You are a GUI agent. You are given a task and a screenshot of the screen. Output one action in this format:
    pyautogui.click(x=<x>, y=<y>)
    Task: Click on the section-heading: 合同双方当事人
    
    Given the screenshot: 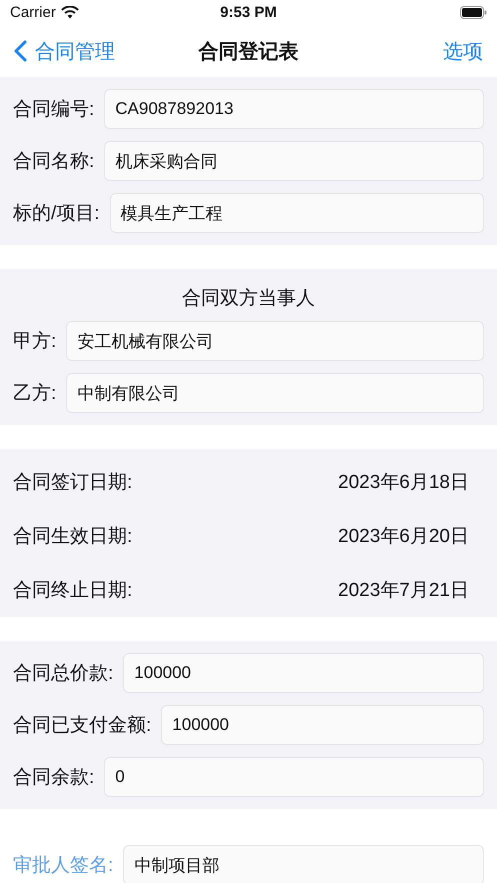 What is the action you would take?
    pyautogui.click(x=248, y=299)
    